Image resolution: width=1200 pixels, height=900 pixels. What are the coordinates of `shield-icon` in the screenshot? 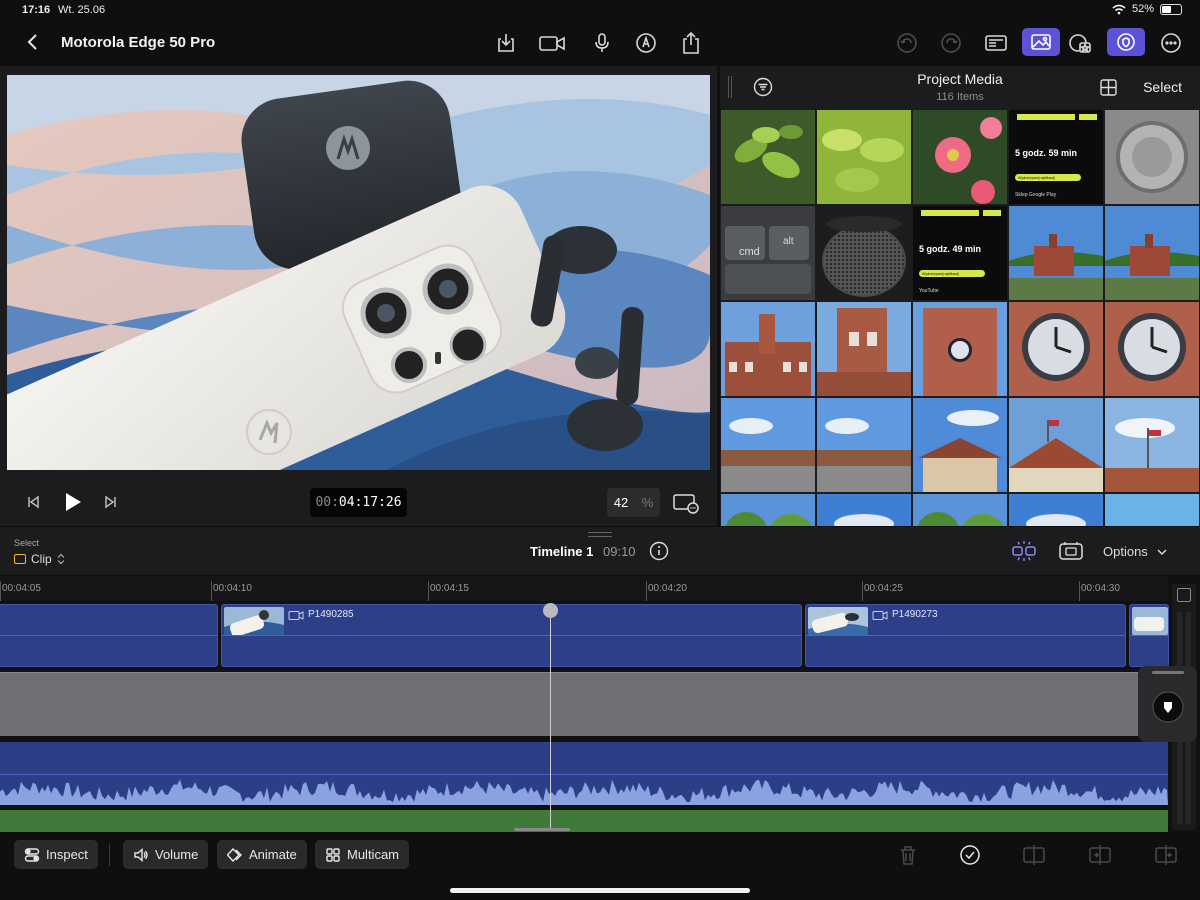 It's located at (1126, 42).